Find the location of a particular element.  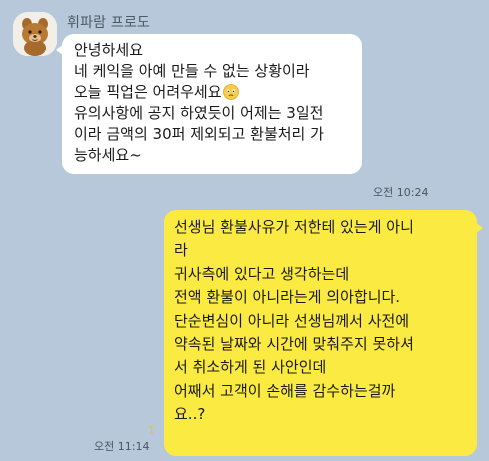

incoming-message-line: 이라 금액의 30퍼 제외되고 환불처리 가 is located at coordinates (199, 134).